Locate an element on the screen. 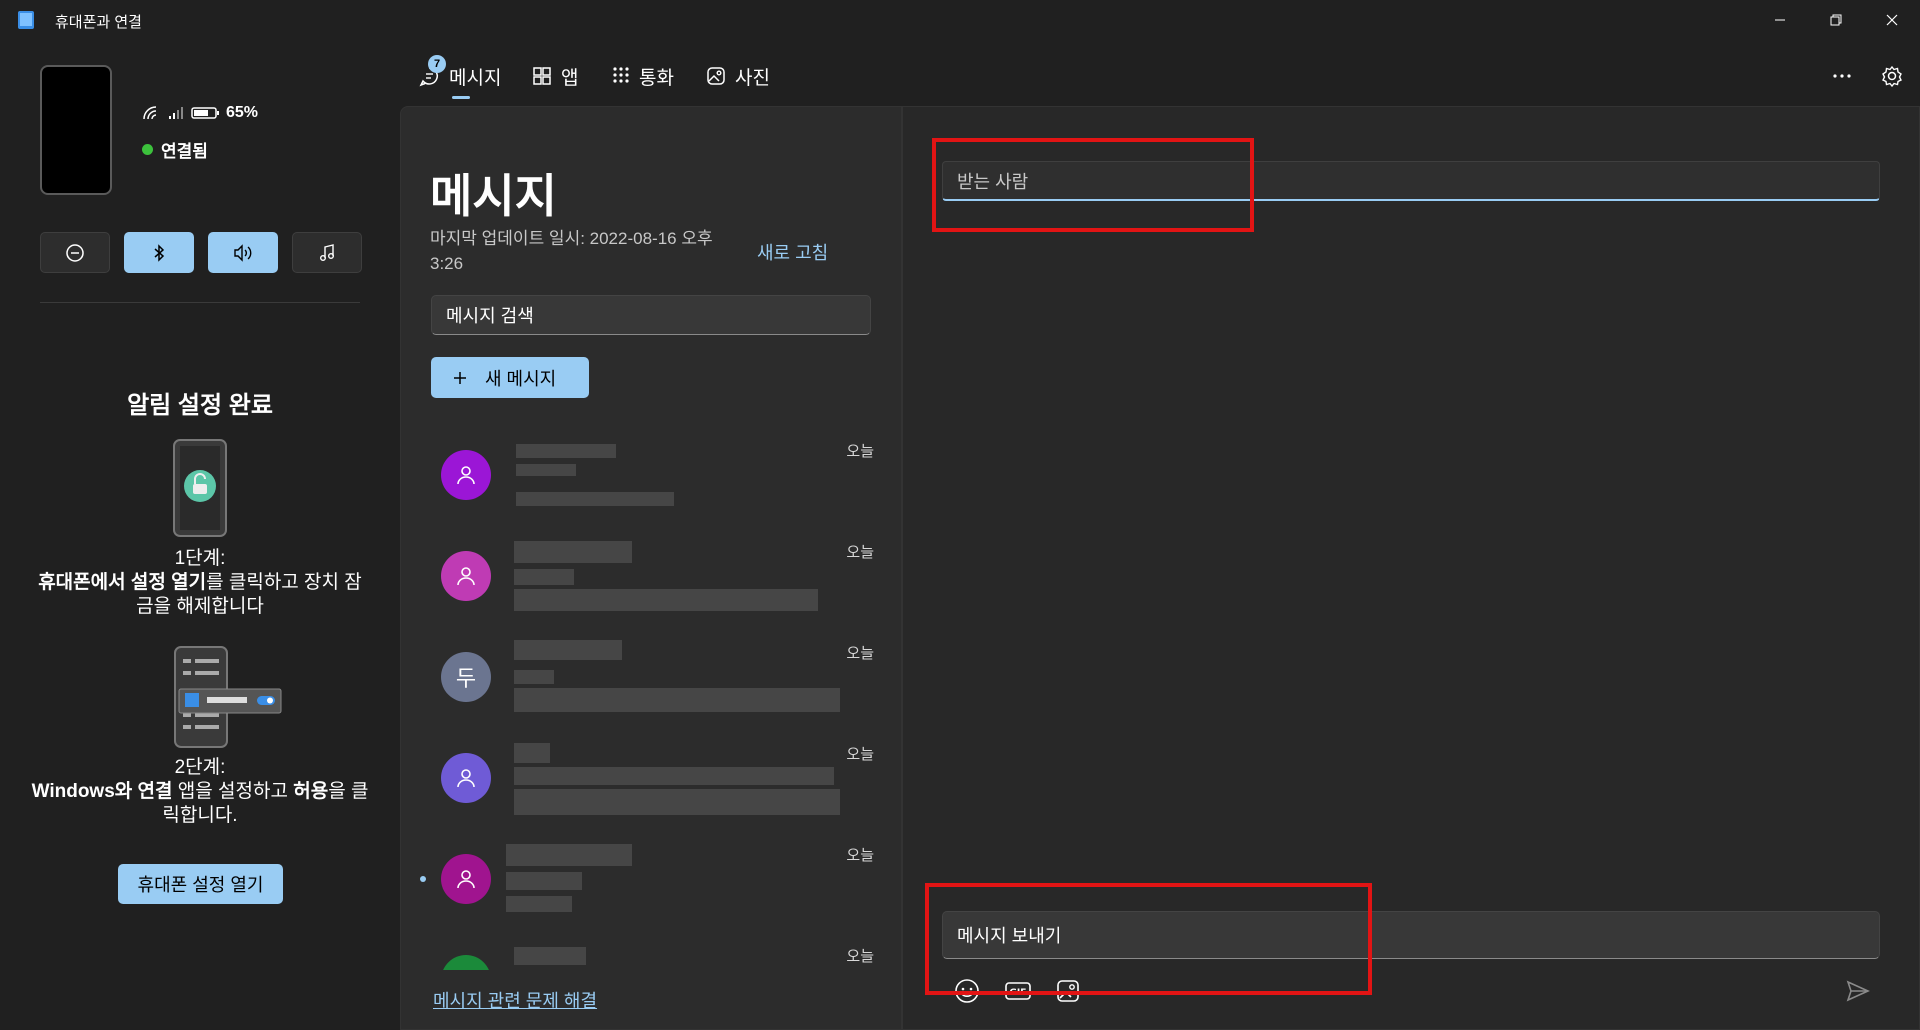  connection-label: 연결됨 is located at coordinates (184, 151).